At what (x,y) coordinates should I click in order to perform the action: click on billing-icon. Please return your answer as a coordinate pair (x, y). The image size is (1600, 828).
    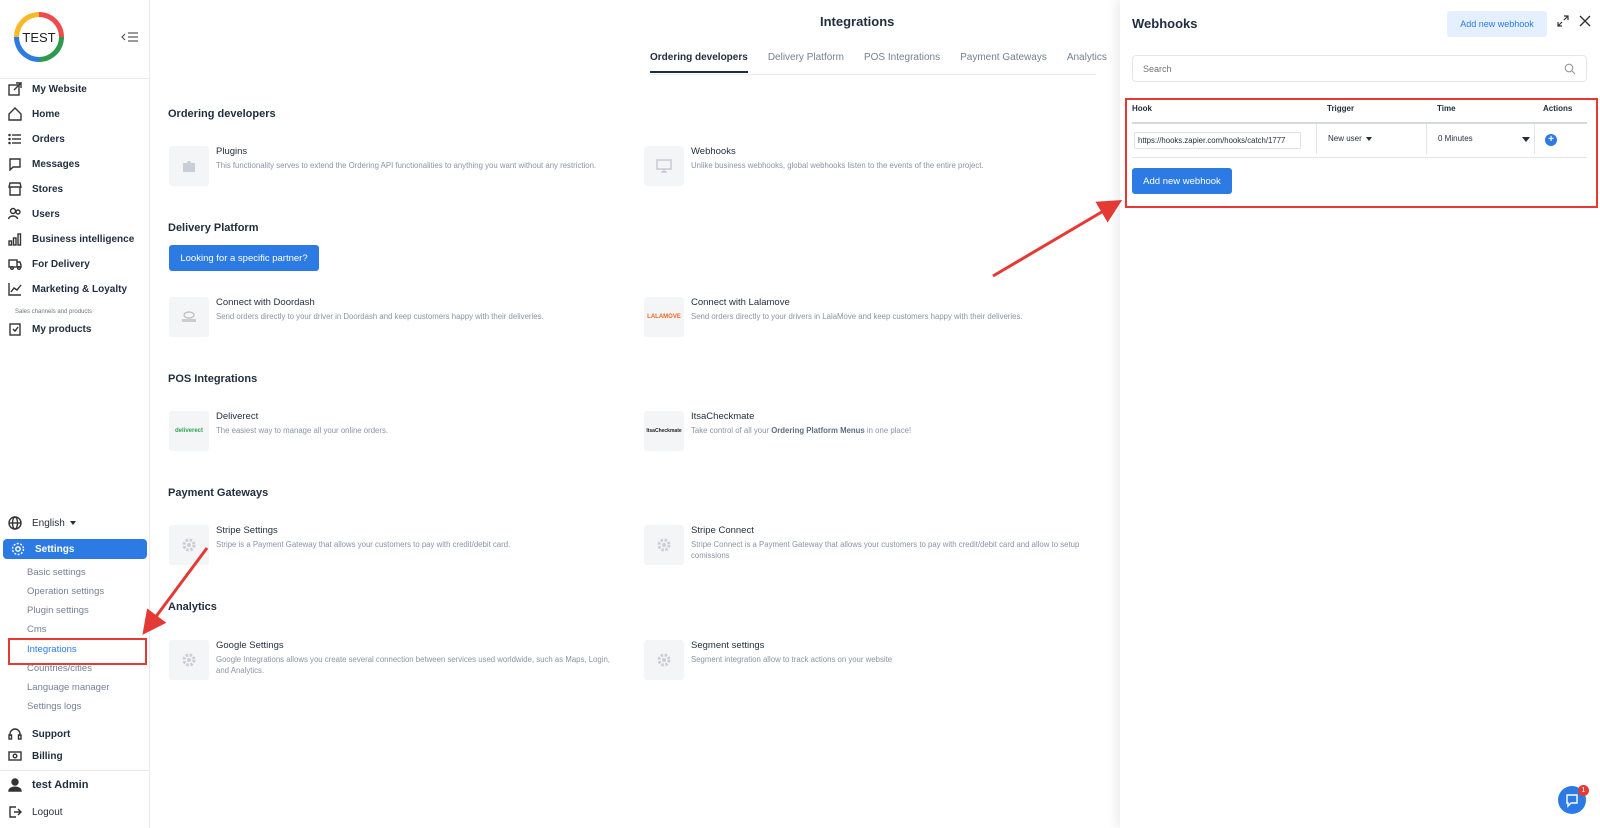
    Looking at the image, I should click on (15, 756).